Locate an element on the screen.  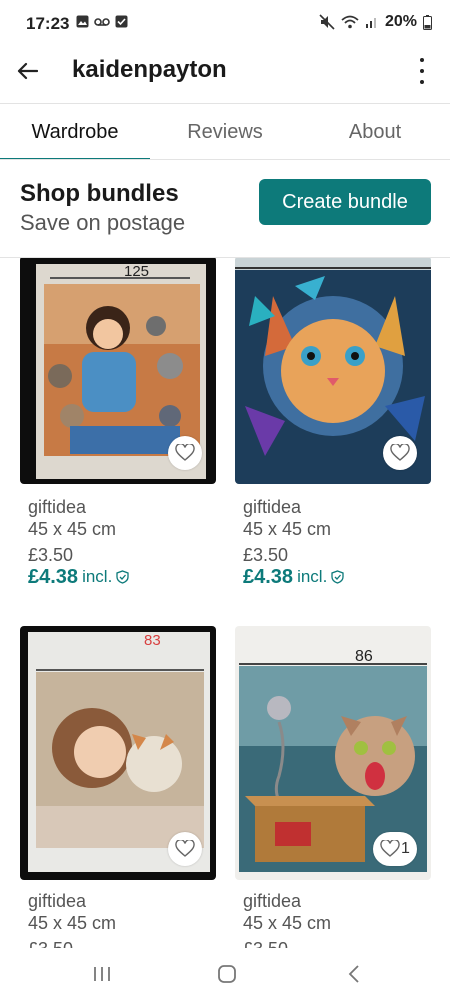
back-nav-button is located at coordinates (354, 974).